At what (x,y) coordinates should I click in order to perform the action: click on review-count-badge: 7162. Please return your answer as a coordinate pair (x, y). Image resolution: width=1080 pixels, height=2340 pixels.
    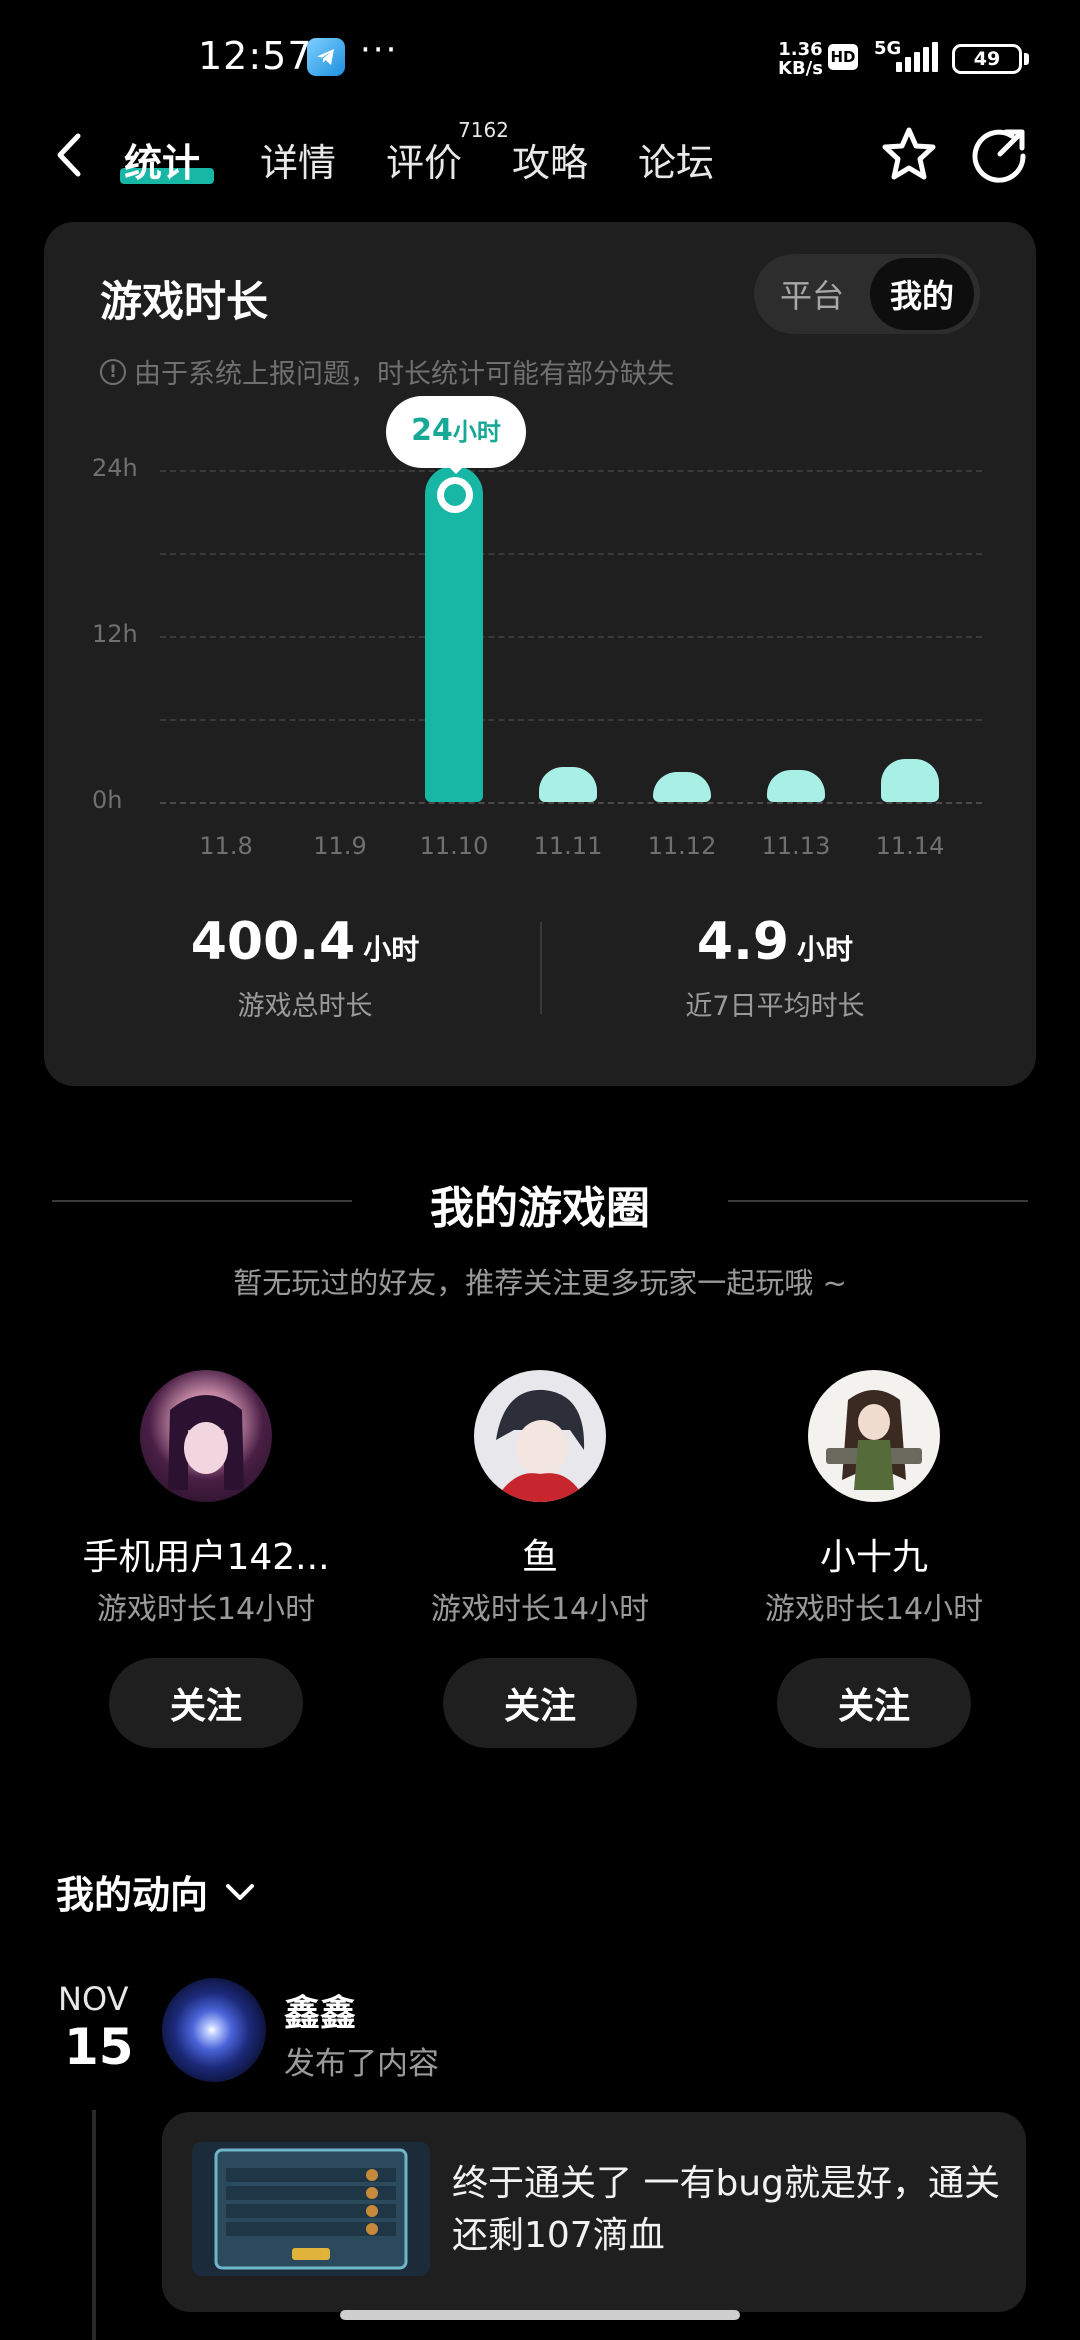
    Looking at the image, I should click on (483, 130).